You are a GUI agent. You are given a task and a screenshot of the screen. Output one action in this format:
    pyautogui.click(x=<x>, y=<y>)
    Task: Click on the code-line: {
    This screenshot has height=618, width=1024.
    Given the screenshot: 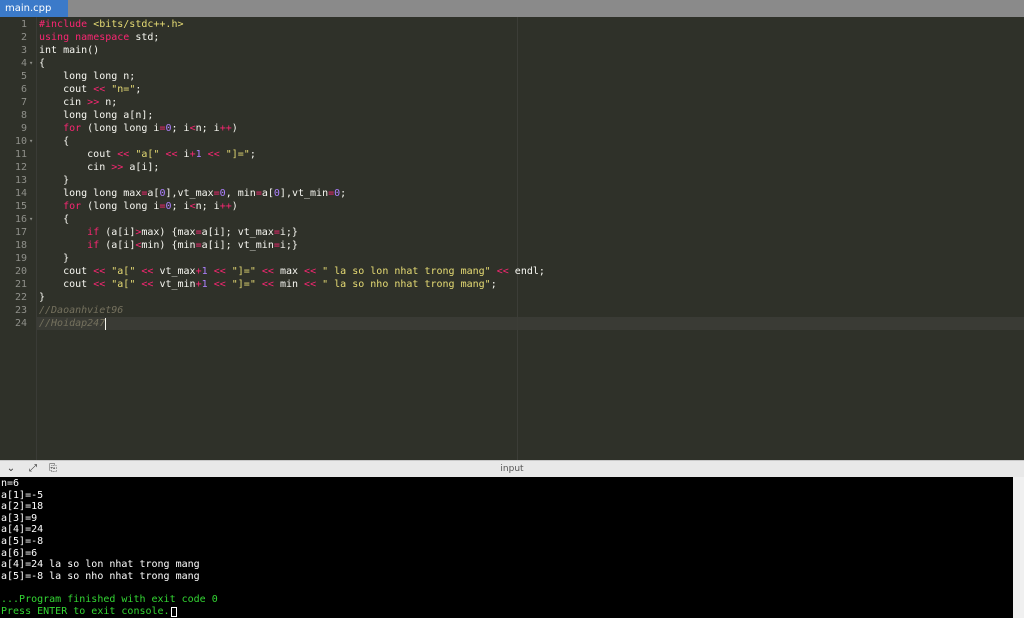 What is the action you would take?
    pyautogui.click(x=54, y=141)
    